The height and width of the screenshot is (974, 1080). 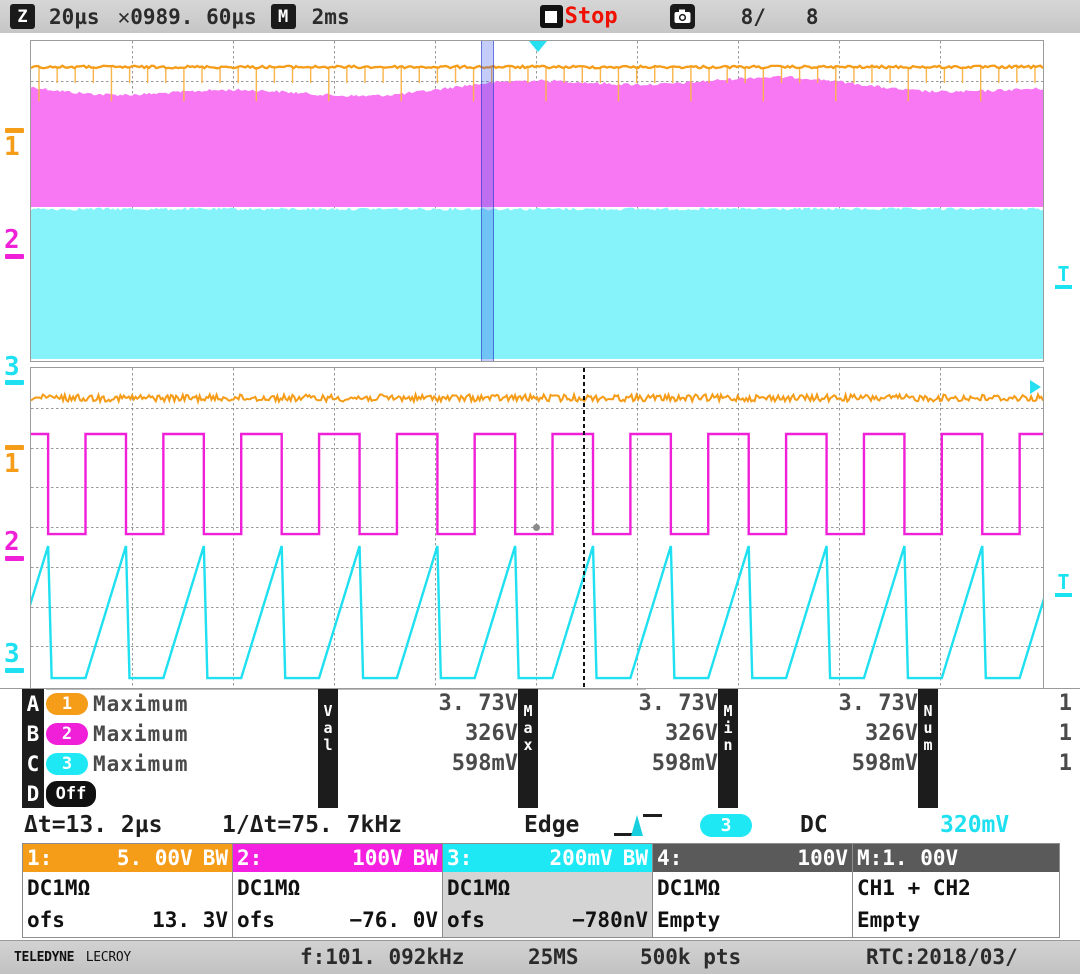 What do you see at coordinates (1063, 584) in the screenshot?
I see `trigger-level-marker-main: T` at bounding box center [1063, 584].